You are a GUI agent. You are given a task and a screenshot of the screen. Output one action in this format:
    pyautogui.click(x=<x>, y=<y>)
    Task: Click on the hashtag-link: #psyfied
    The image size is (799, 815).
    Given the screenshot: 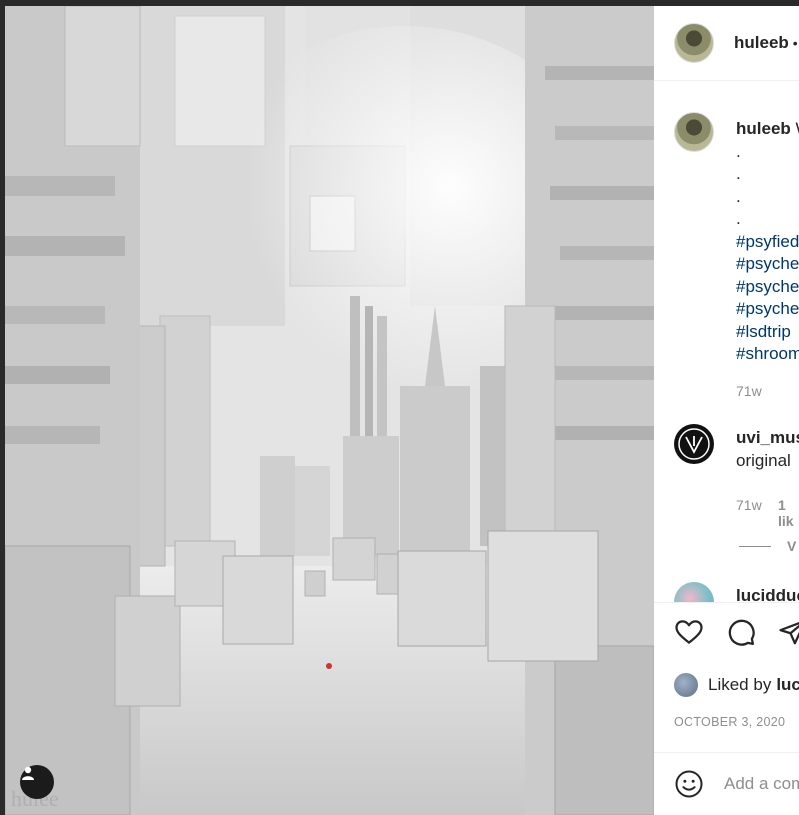 What is the action you would take?
    pyautogui.click(x=767, y=242)
    